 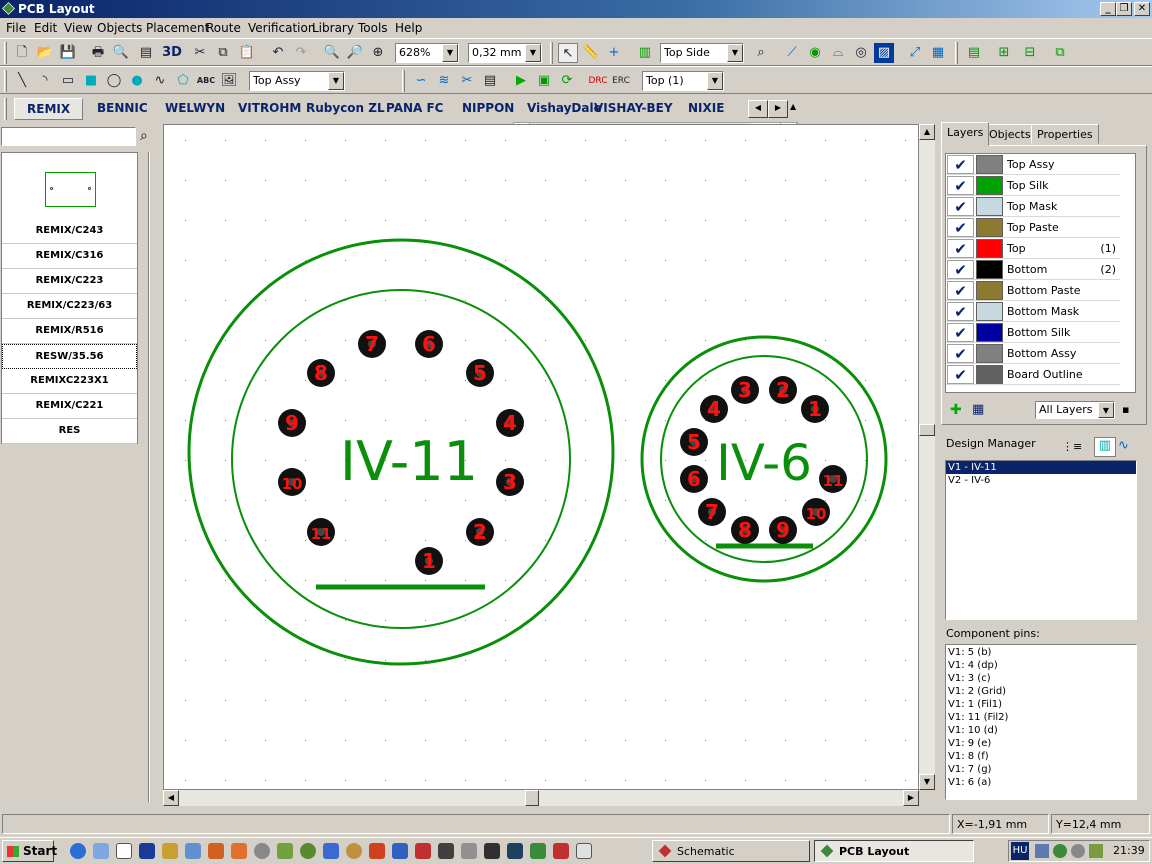 What do you see at coordinates (301, 53) in the screenshot?
I see `redo-icon: ↷` at bounding box center [301, 53].